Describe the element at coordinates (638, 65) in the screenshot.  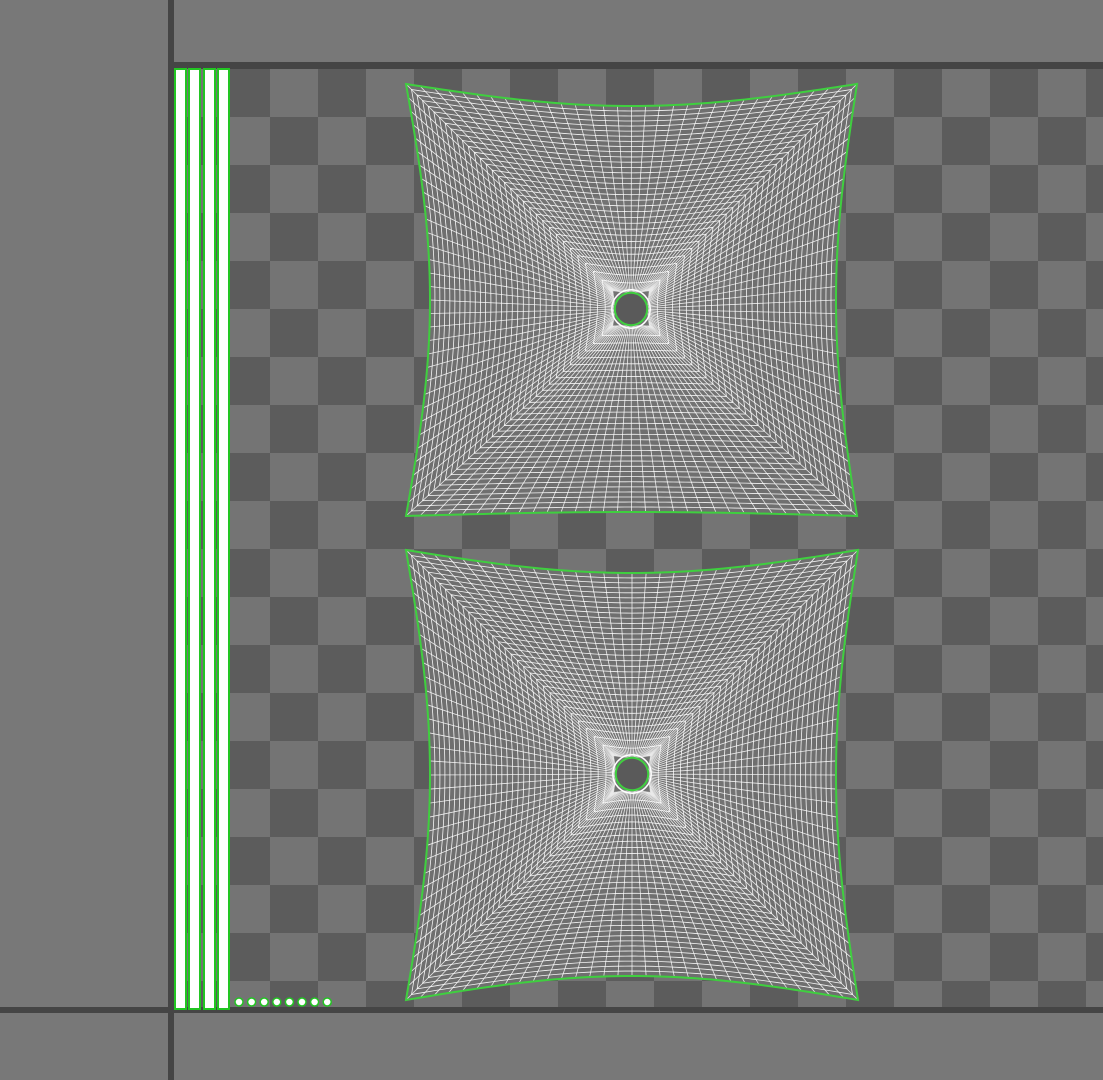
I see `uv-axis-top` at that location.